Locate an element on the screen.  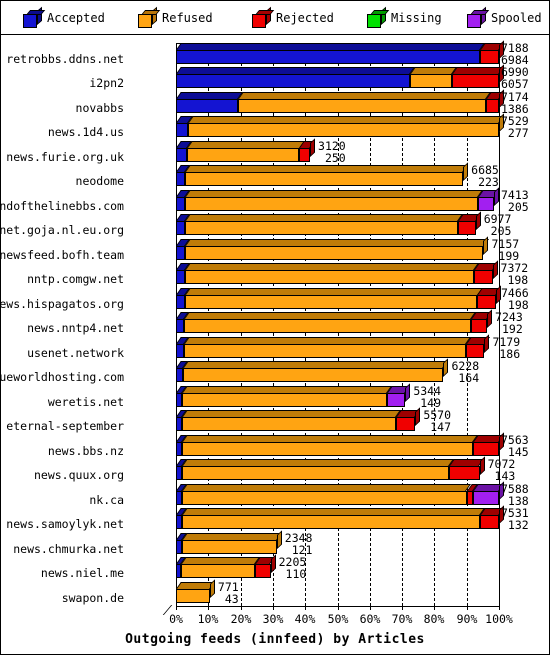
bar-value-label: 7466 198 is located at coordinates (515, 299).